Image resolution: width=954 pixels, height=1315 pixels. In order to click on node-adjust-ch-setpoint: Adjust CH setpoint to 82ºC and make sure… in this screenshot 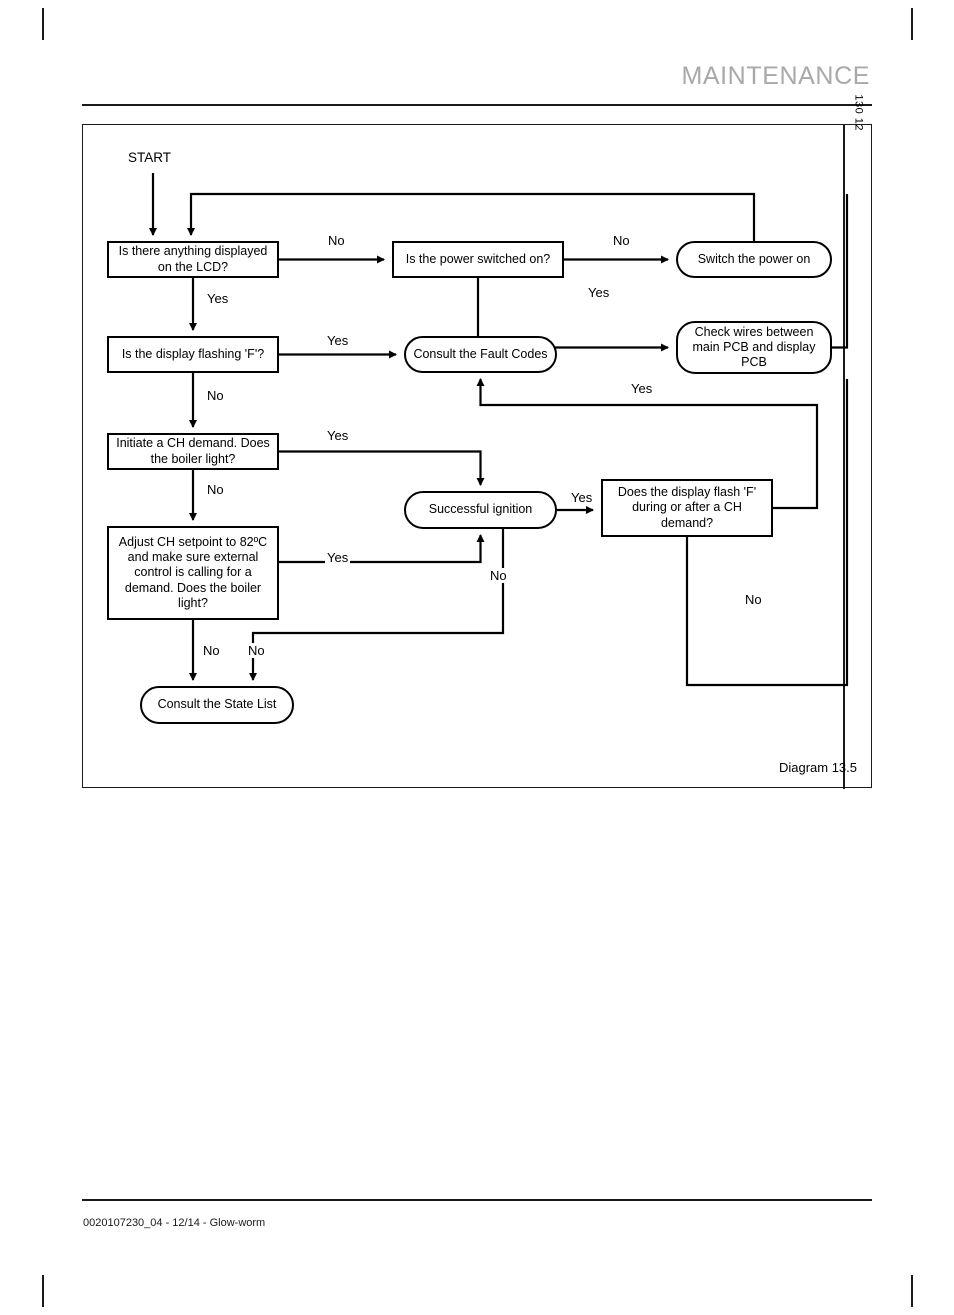, I will do `click(193, 573)`.